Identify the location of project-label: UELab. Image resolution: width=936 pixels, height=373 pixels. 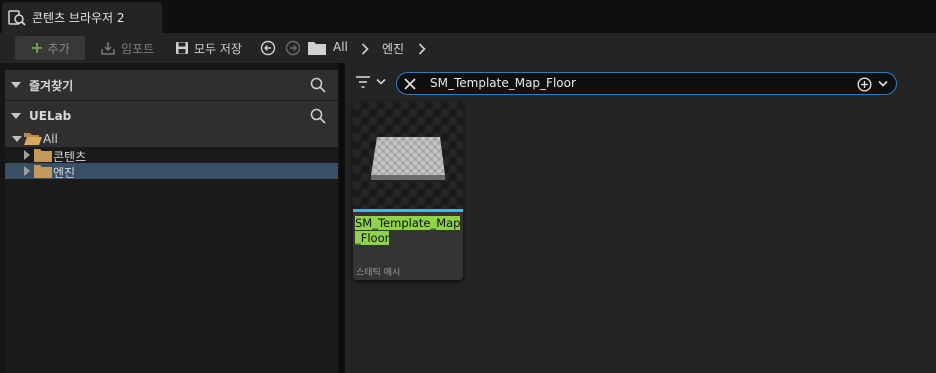
(50, 116).